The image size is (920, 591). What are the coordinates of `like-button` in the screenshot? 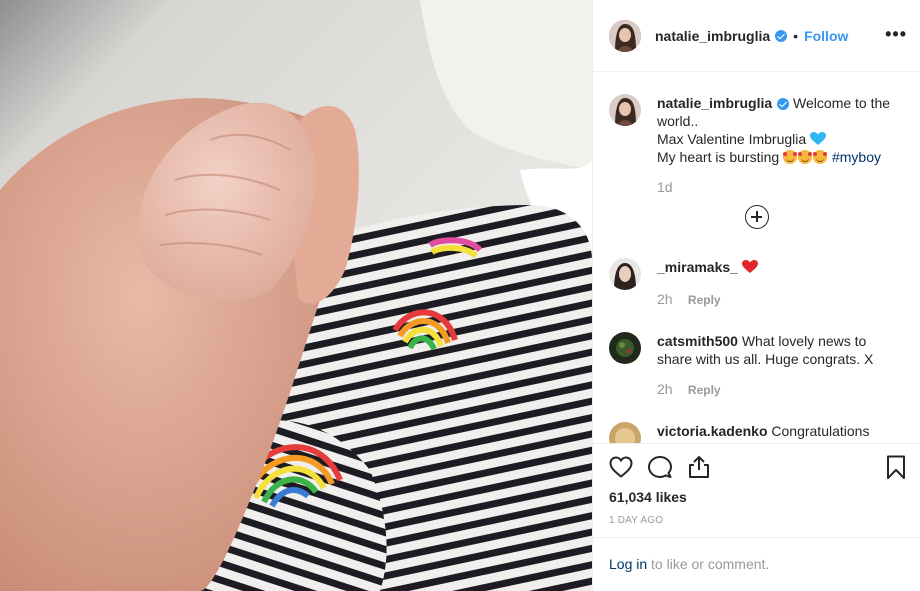 It's located at (621, 467).